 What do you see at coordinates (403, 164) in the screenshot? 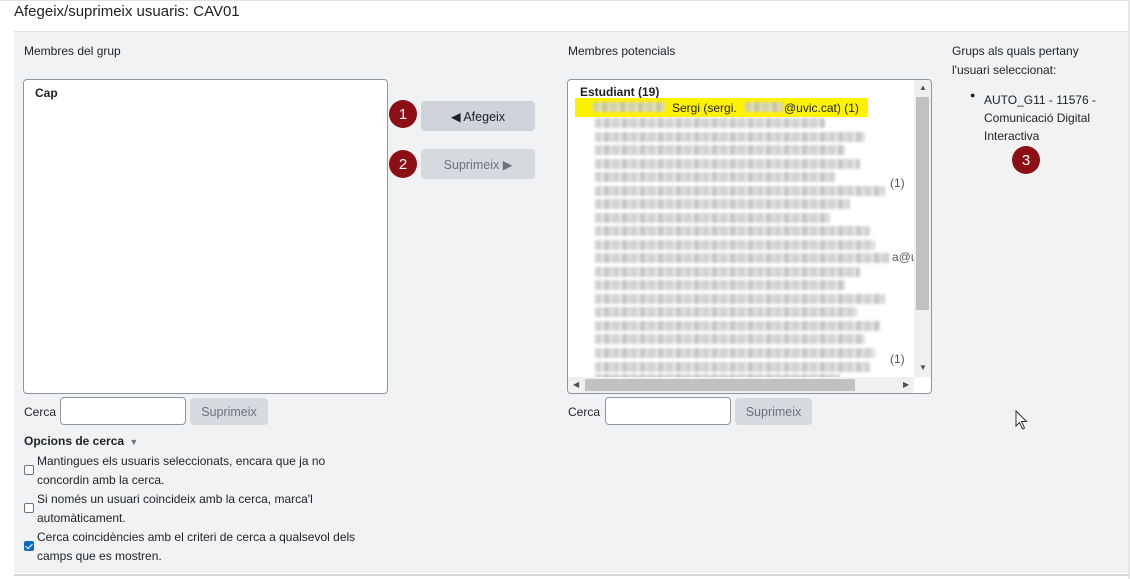
I see `callout-badge-2: 2` at bounding box center [403, 164].